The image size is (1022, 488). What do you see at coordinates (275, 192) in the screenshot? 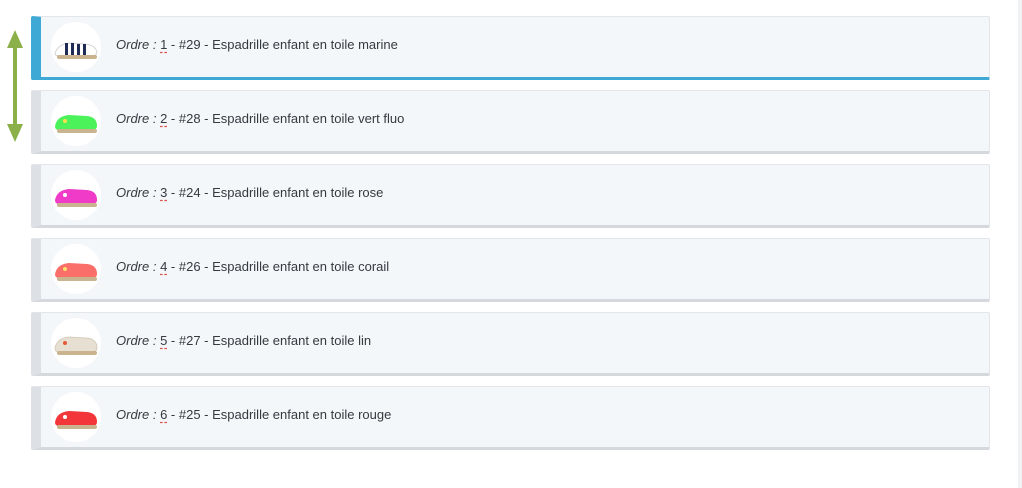
I see `product-name: - #24 - Espadrille enfant en toile rose` at bounding box center [275, 192].